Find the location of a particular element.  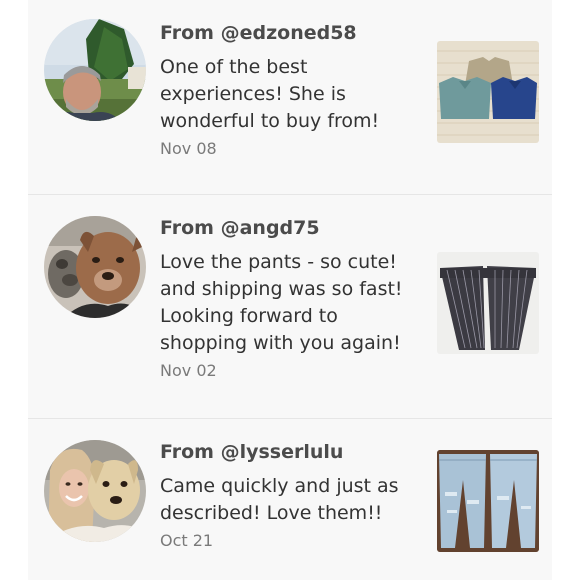

review-username: From @angd75 is located at coordinates (295, 228).